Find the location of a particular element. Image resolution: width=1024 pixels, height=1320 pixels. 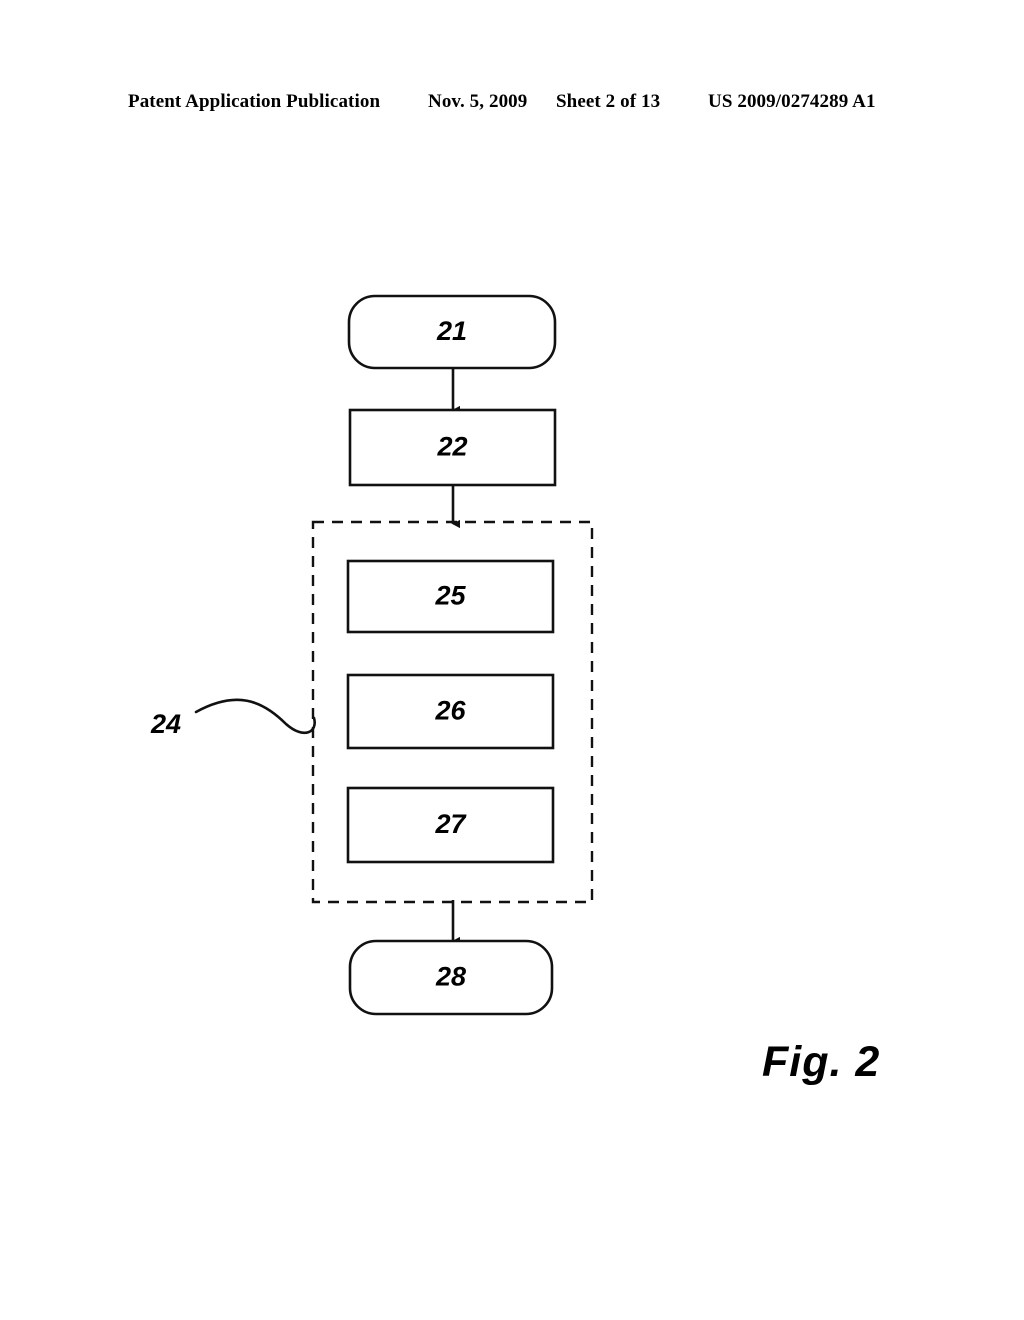

flow-node-22: 22 is located at coordinates (452, 447).